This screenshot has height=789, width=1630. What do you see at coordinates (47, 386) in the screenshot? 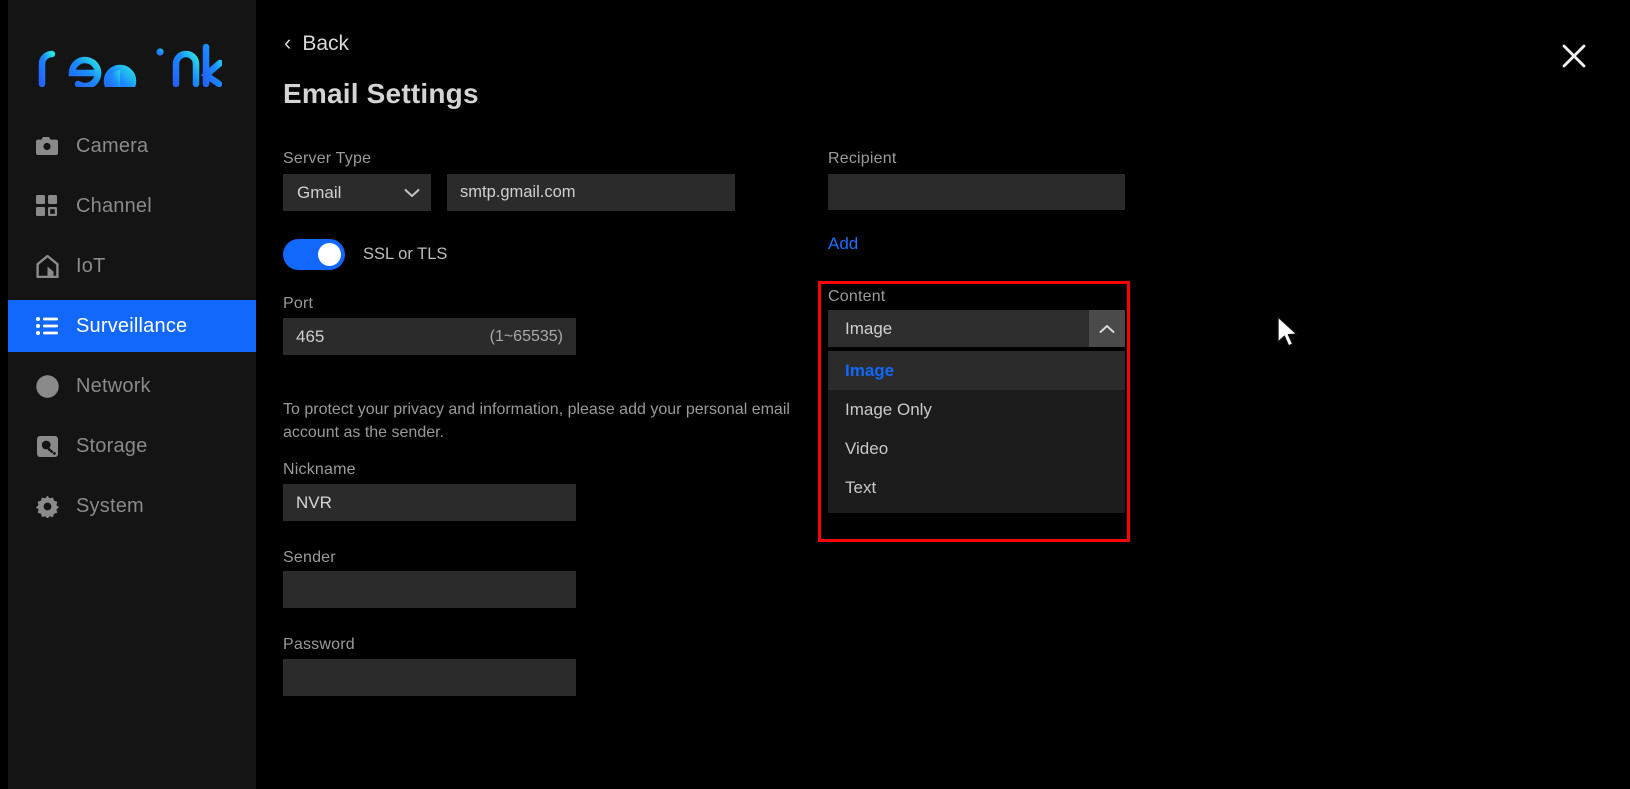
I see `globe-icon` at bounding box center [47, 386].